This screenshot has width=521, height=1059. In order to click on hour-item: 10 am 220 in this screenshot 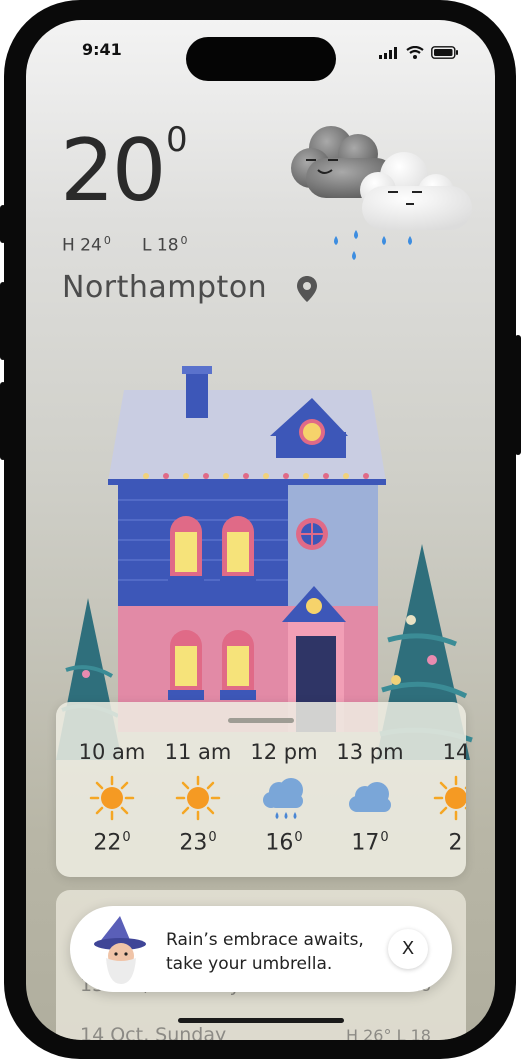, I will do `click(112, 797)`.